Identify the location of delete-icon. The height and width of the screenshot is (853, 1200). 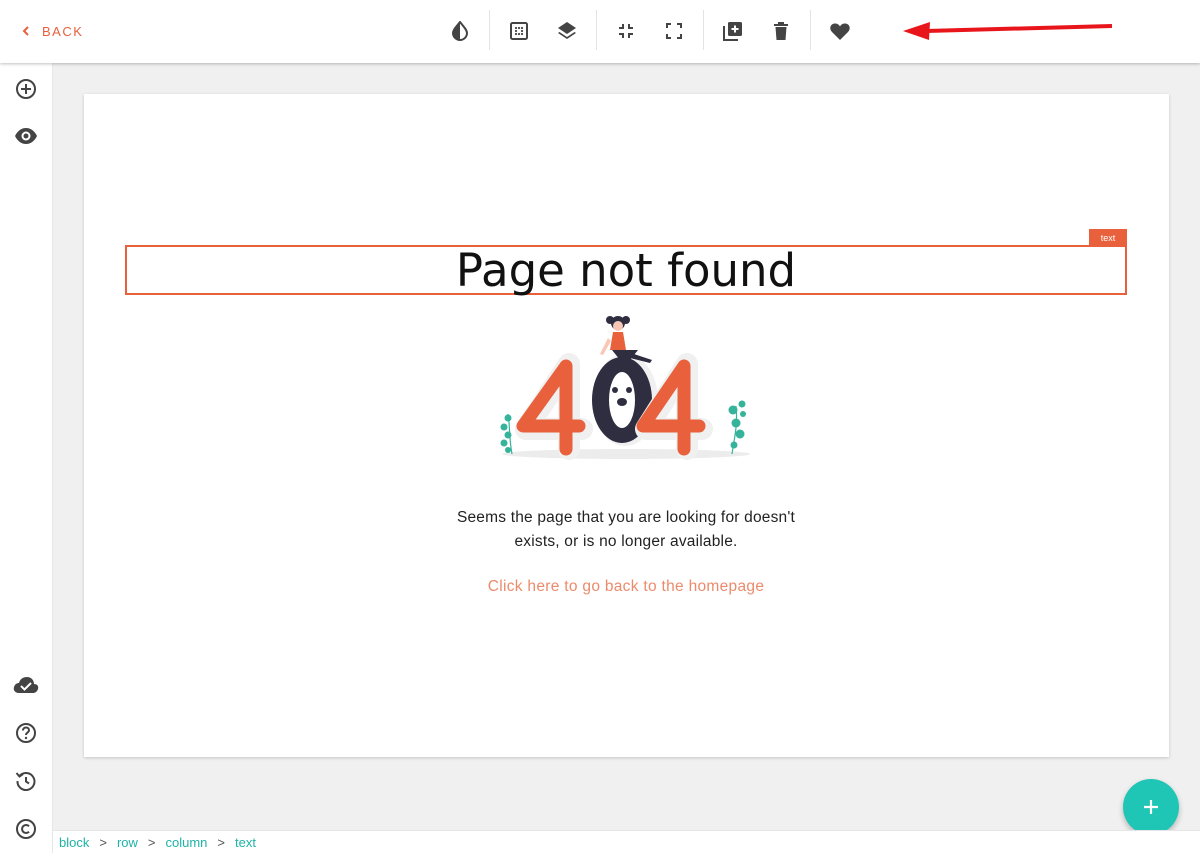
(781, 31).